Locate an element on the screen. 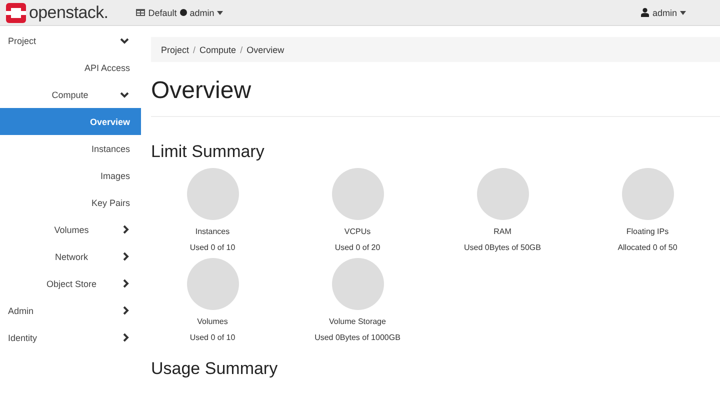 Image resolution: width=720 pixels, height=415 pixels. chart-label: Volume Storage is located at coordinates (357, 321).